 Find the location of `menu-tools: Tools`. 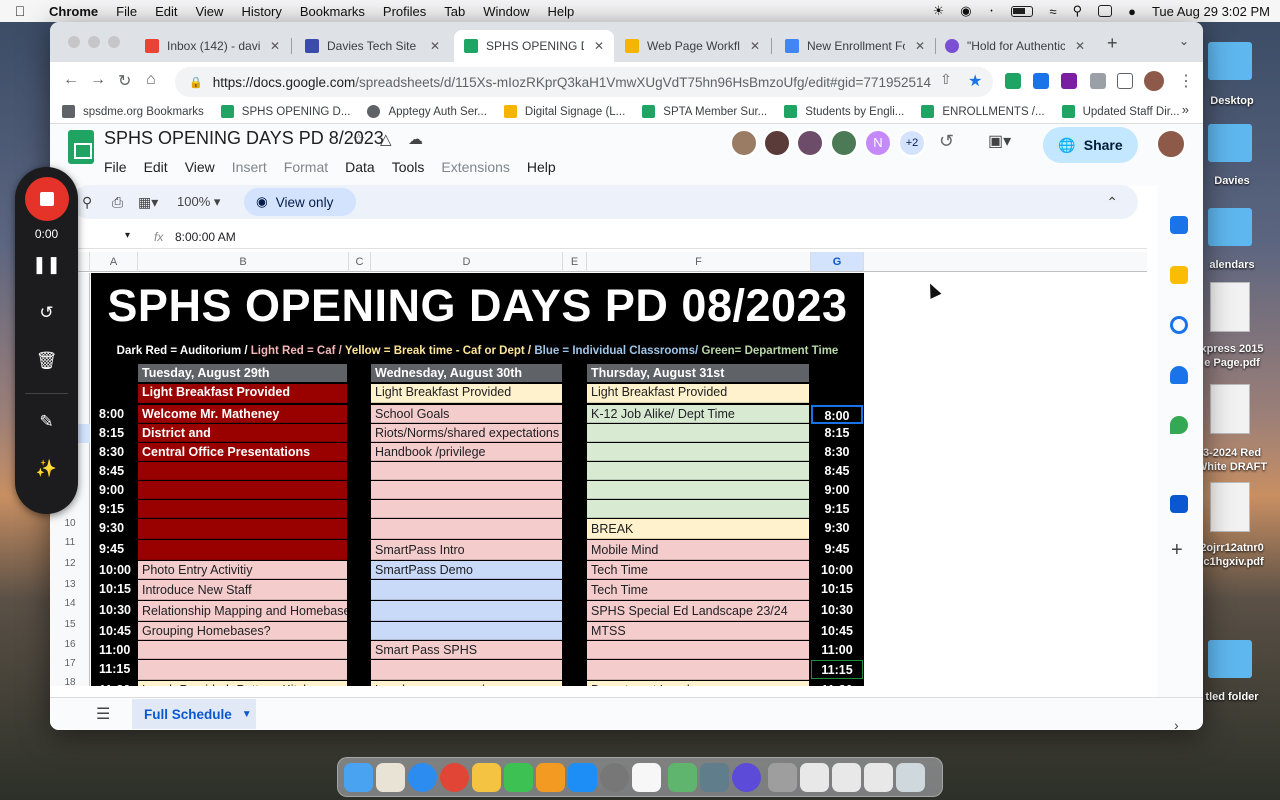

menu-tools: Tools is located at coordinates (408, 167).